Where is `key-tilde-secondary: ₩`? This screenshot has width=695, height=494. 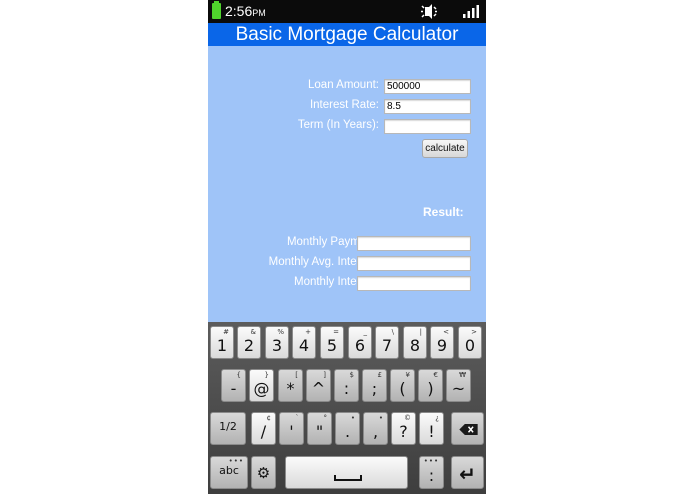
key-tilde-secondary: ₩ is located at coordinates (462, 375).